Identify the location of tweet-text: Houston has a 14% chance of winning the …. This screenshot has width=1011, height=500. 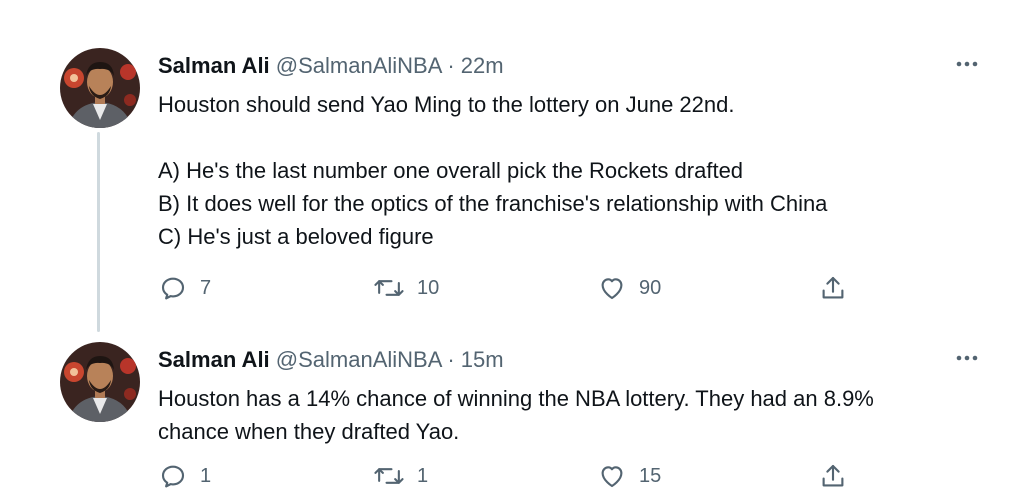
(563, 415).